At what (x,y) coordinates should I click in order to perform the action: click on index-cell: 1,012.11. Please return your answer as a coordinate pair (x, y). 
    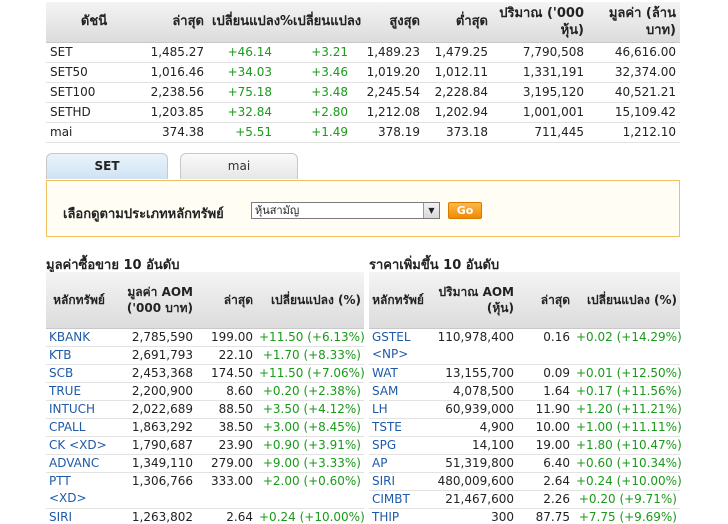
    Looking at the image, I should click on (458, 72).